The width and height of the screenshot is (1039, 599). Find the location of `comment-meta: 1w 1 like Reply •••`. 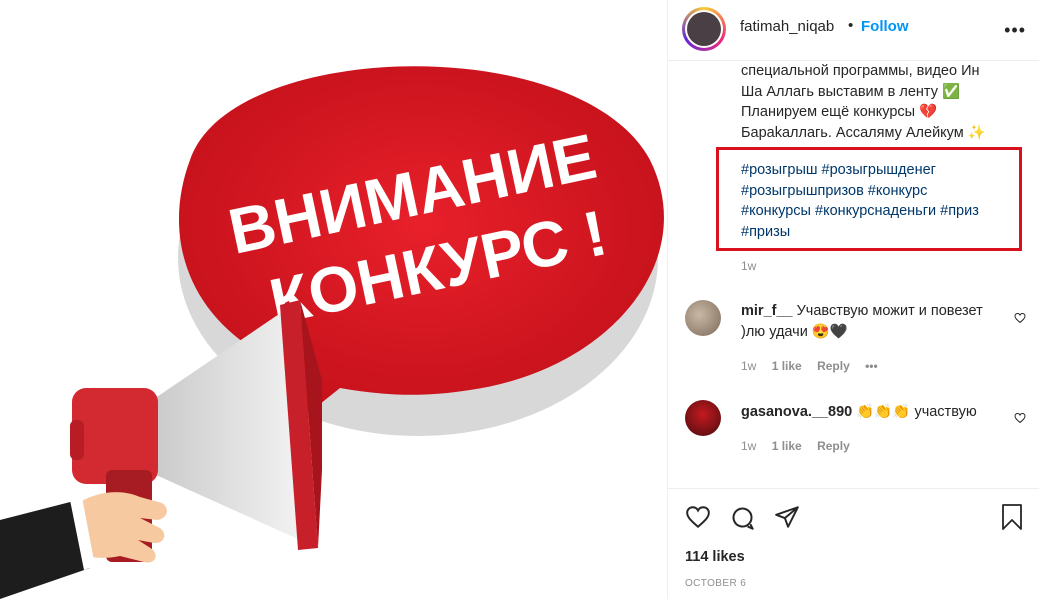

comment-meta: 1w 1 like Reply ••• is located at coordinates (815, 366).